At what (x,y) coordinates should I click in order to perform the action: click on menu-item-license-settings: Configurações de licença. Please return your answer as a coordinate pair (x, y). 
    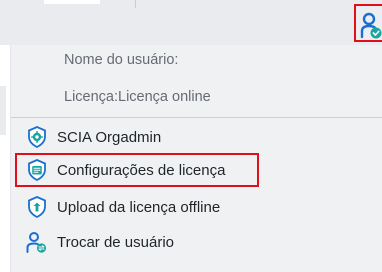
    Looking at the image, I should click on (137, 170).